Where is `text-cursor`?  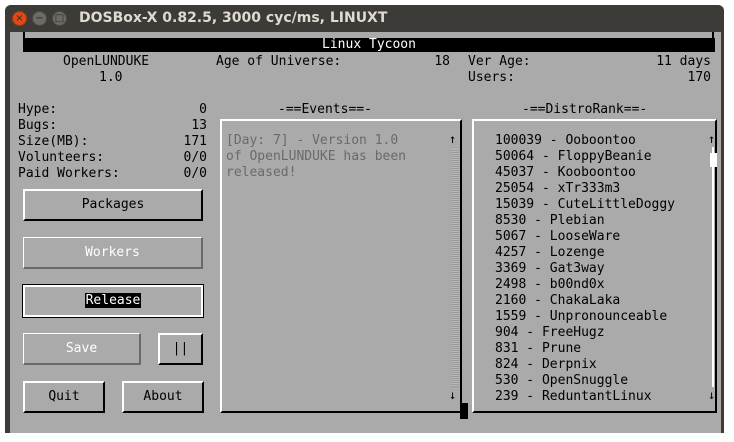
text-cursor is located at coordinates (464, 411).